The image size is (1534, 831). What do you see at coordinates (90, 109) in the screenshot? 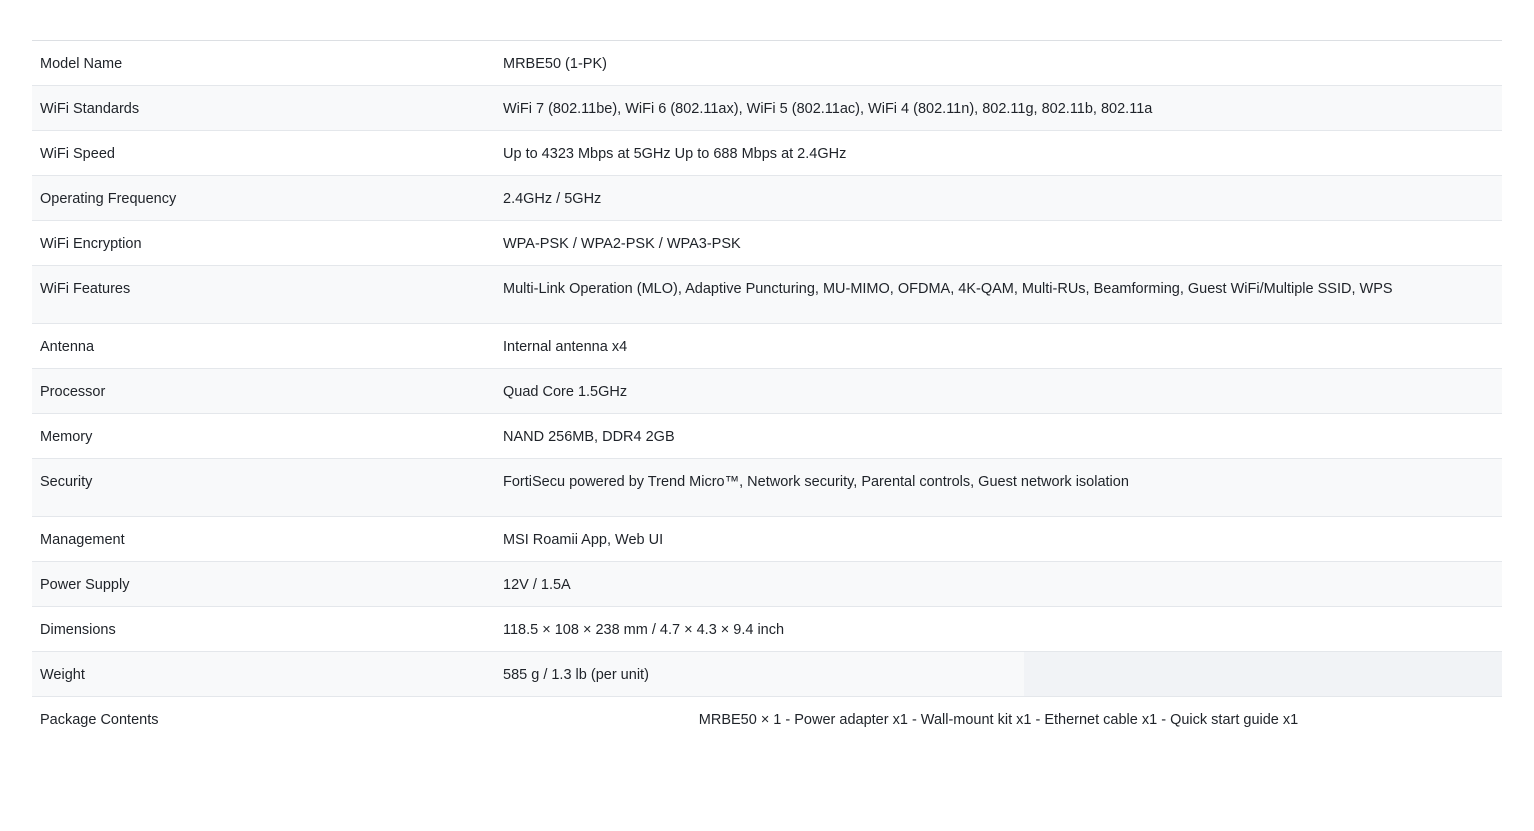
I see `spec-label: WiFi Standards` at bounding box center [90, 109].